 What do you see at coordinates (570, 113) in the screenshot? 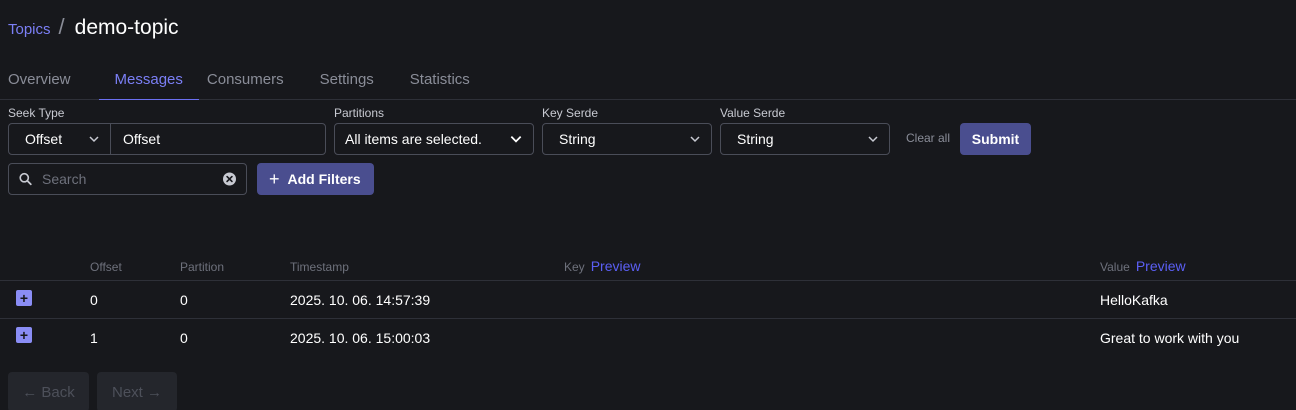
I see `key-serde-label: Key Serde` at bounding box center [570, 113].